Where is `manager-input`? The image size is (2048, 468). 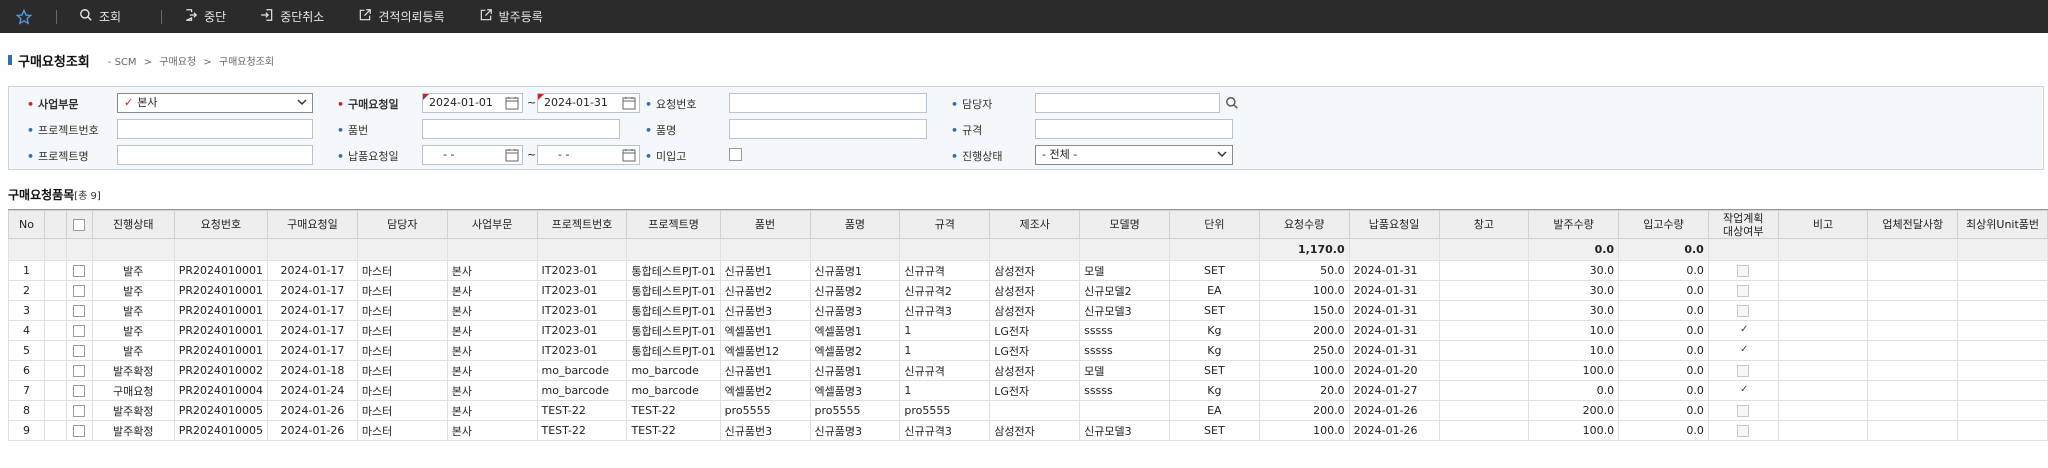
manager-input is located at coordinates (1127, 103).